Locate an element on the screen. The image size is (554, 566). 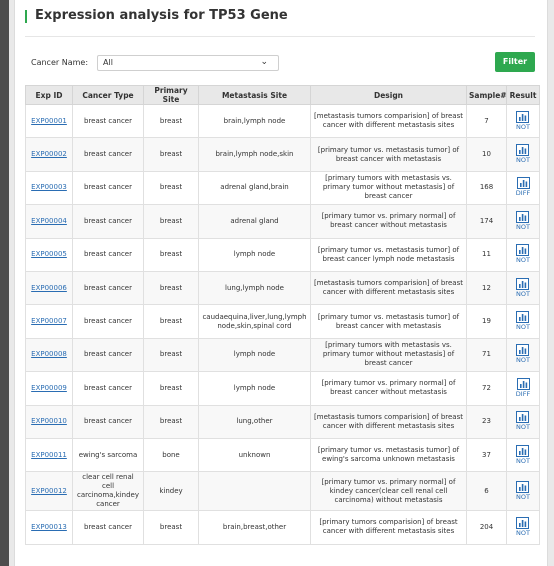
exp-id-link: EXP00011 is located at coordinates (49, 455).